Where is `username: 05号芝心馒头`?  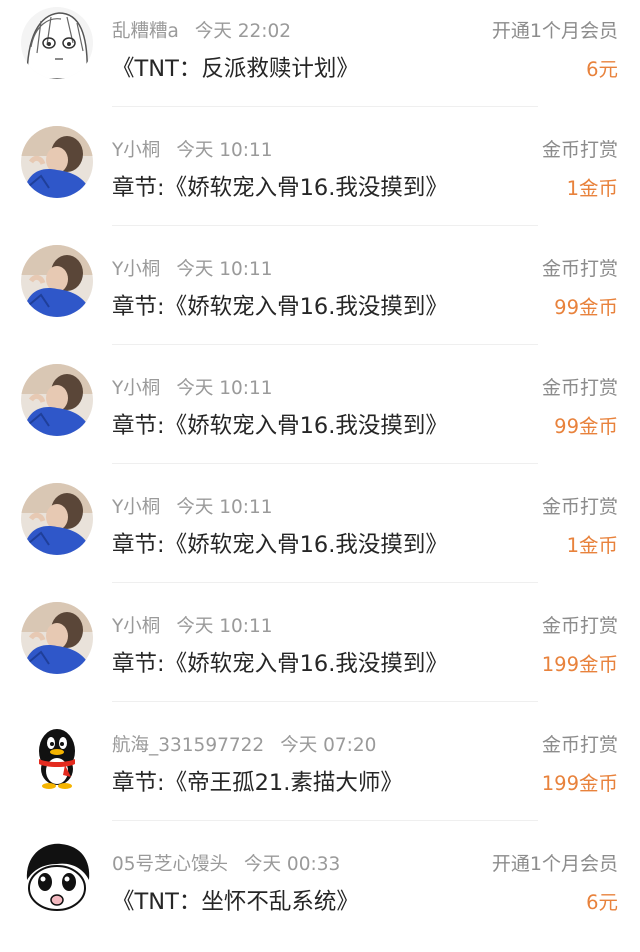 username: 05号芝心馒头 is located at coordinates (170, 864).